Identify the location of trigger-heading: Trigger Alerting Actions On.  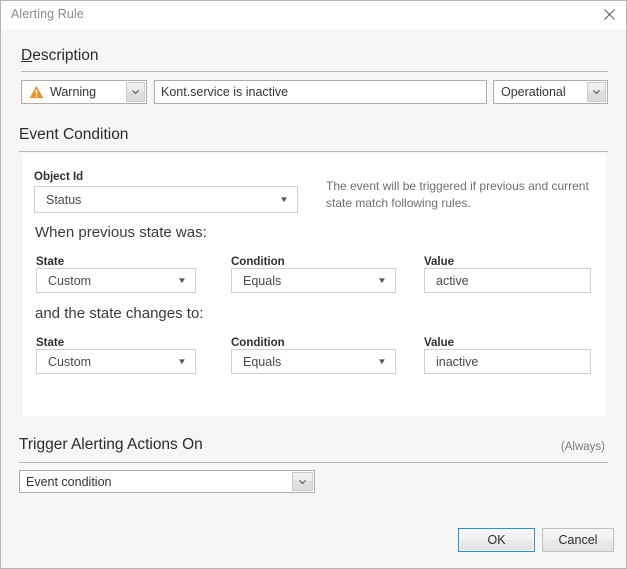
(111, 444).